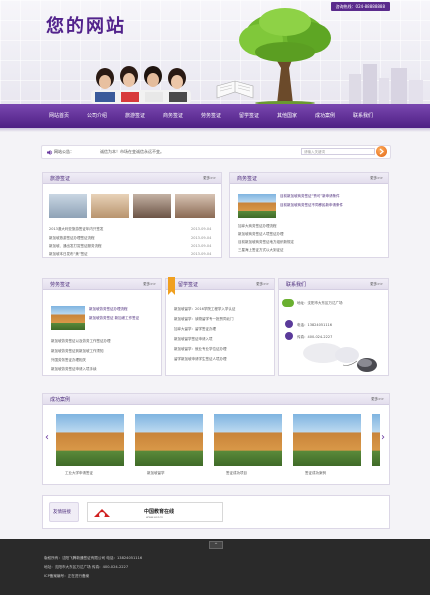  Describe the element at coordinates (159, 512) in the screenshot. I see `partner-name: 中国教育在线` at that location.